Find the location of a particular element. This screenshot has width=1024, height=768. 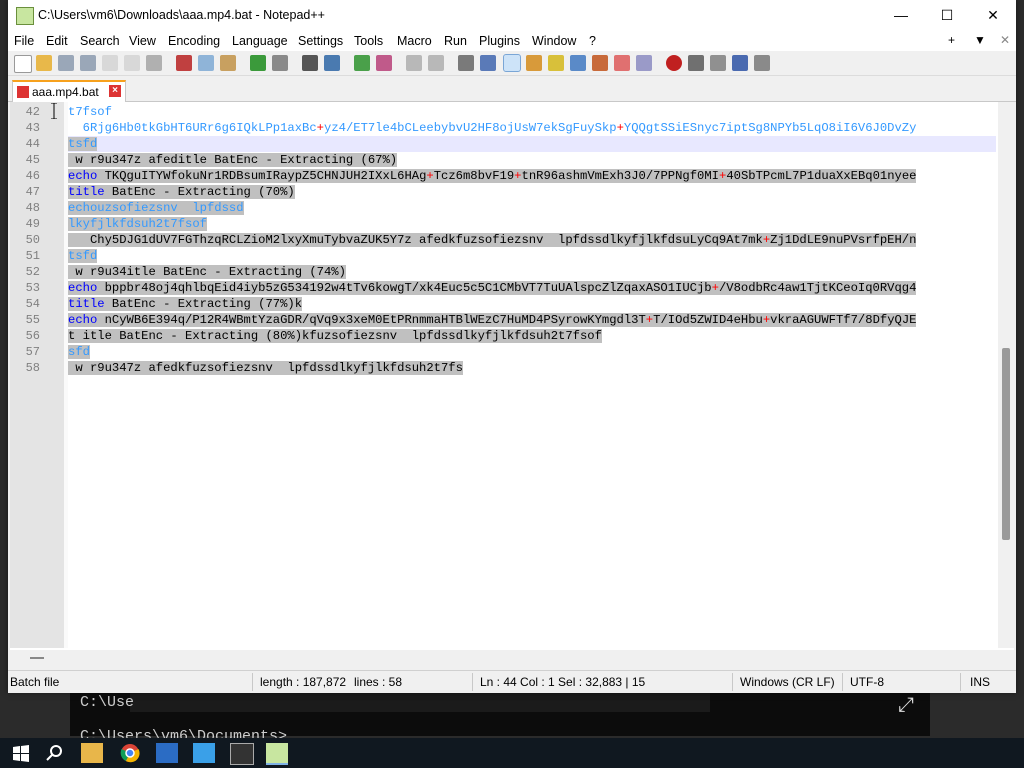

run-macro-multiple-icon is located at coordinates (740, 63).